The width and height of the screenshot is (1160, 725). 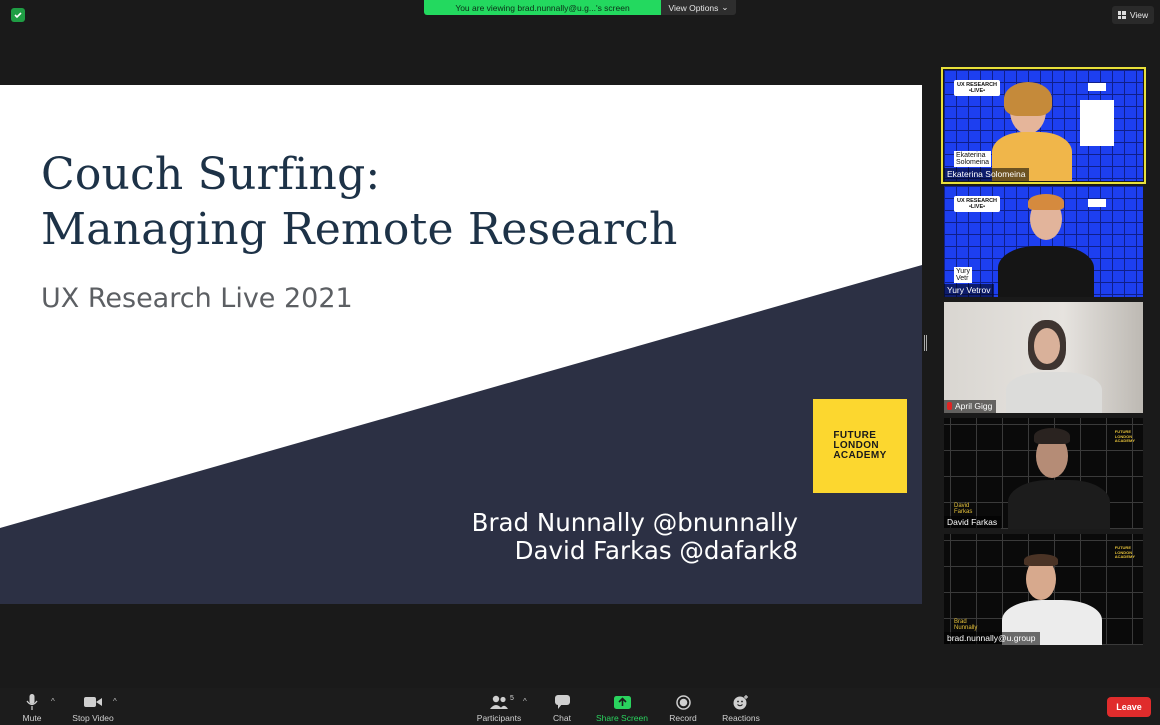 What do you see at coordinates (949, 406) in the screenshot?
I see `muted-mic-icon` at bounding box center [949, 406].